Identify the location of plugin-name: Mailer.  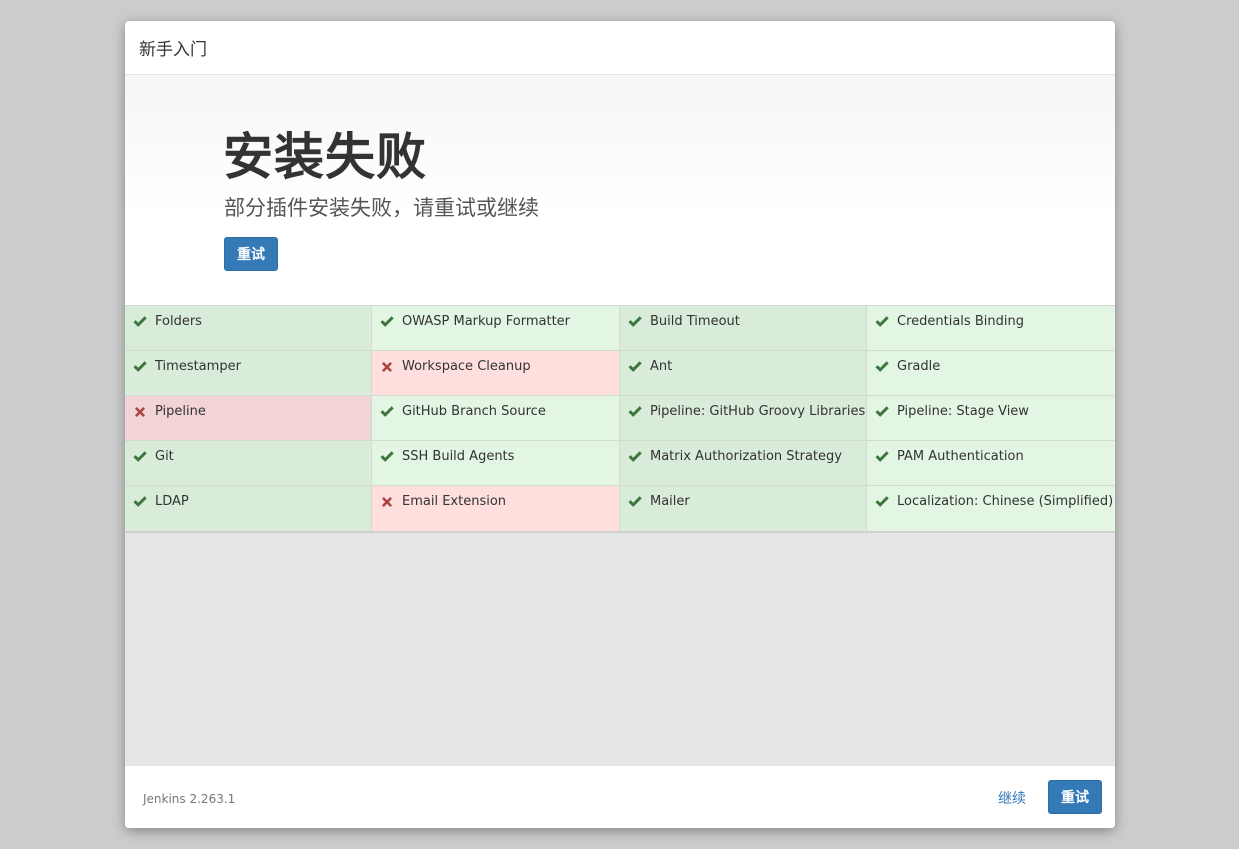
(670, 501).